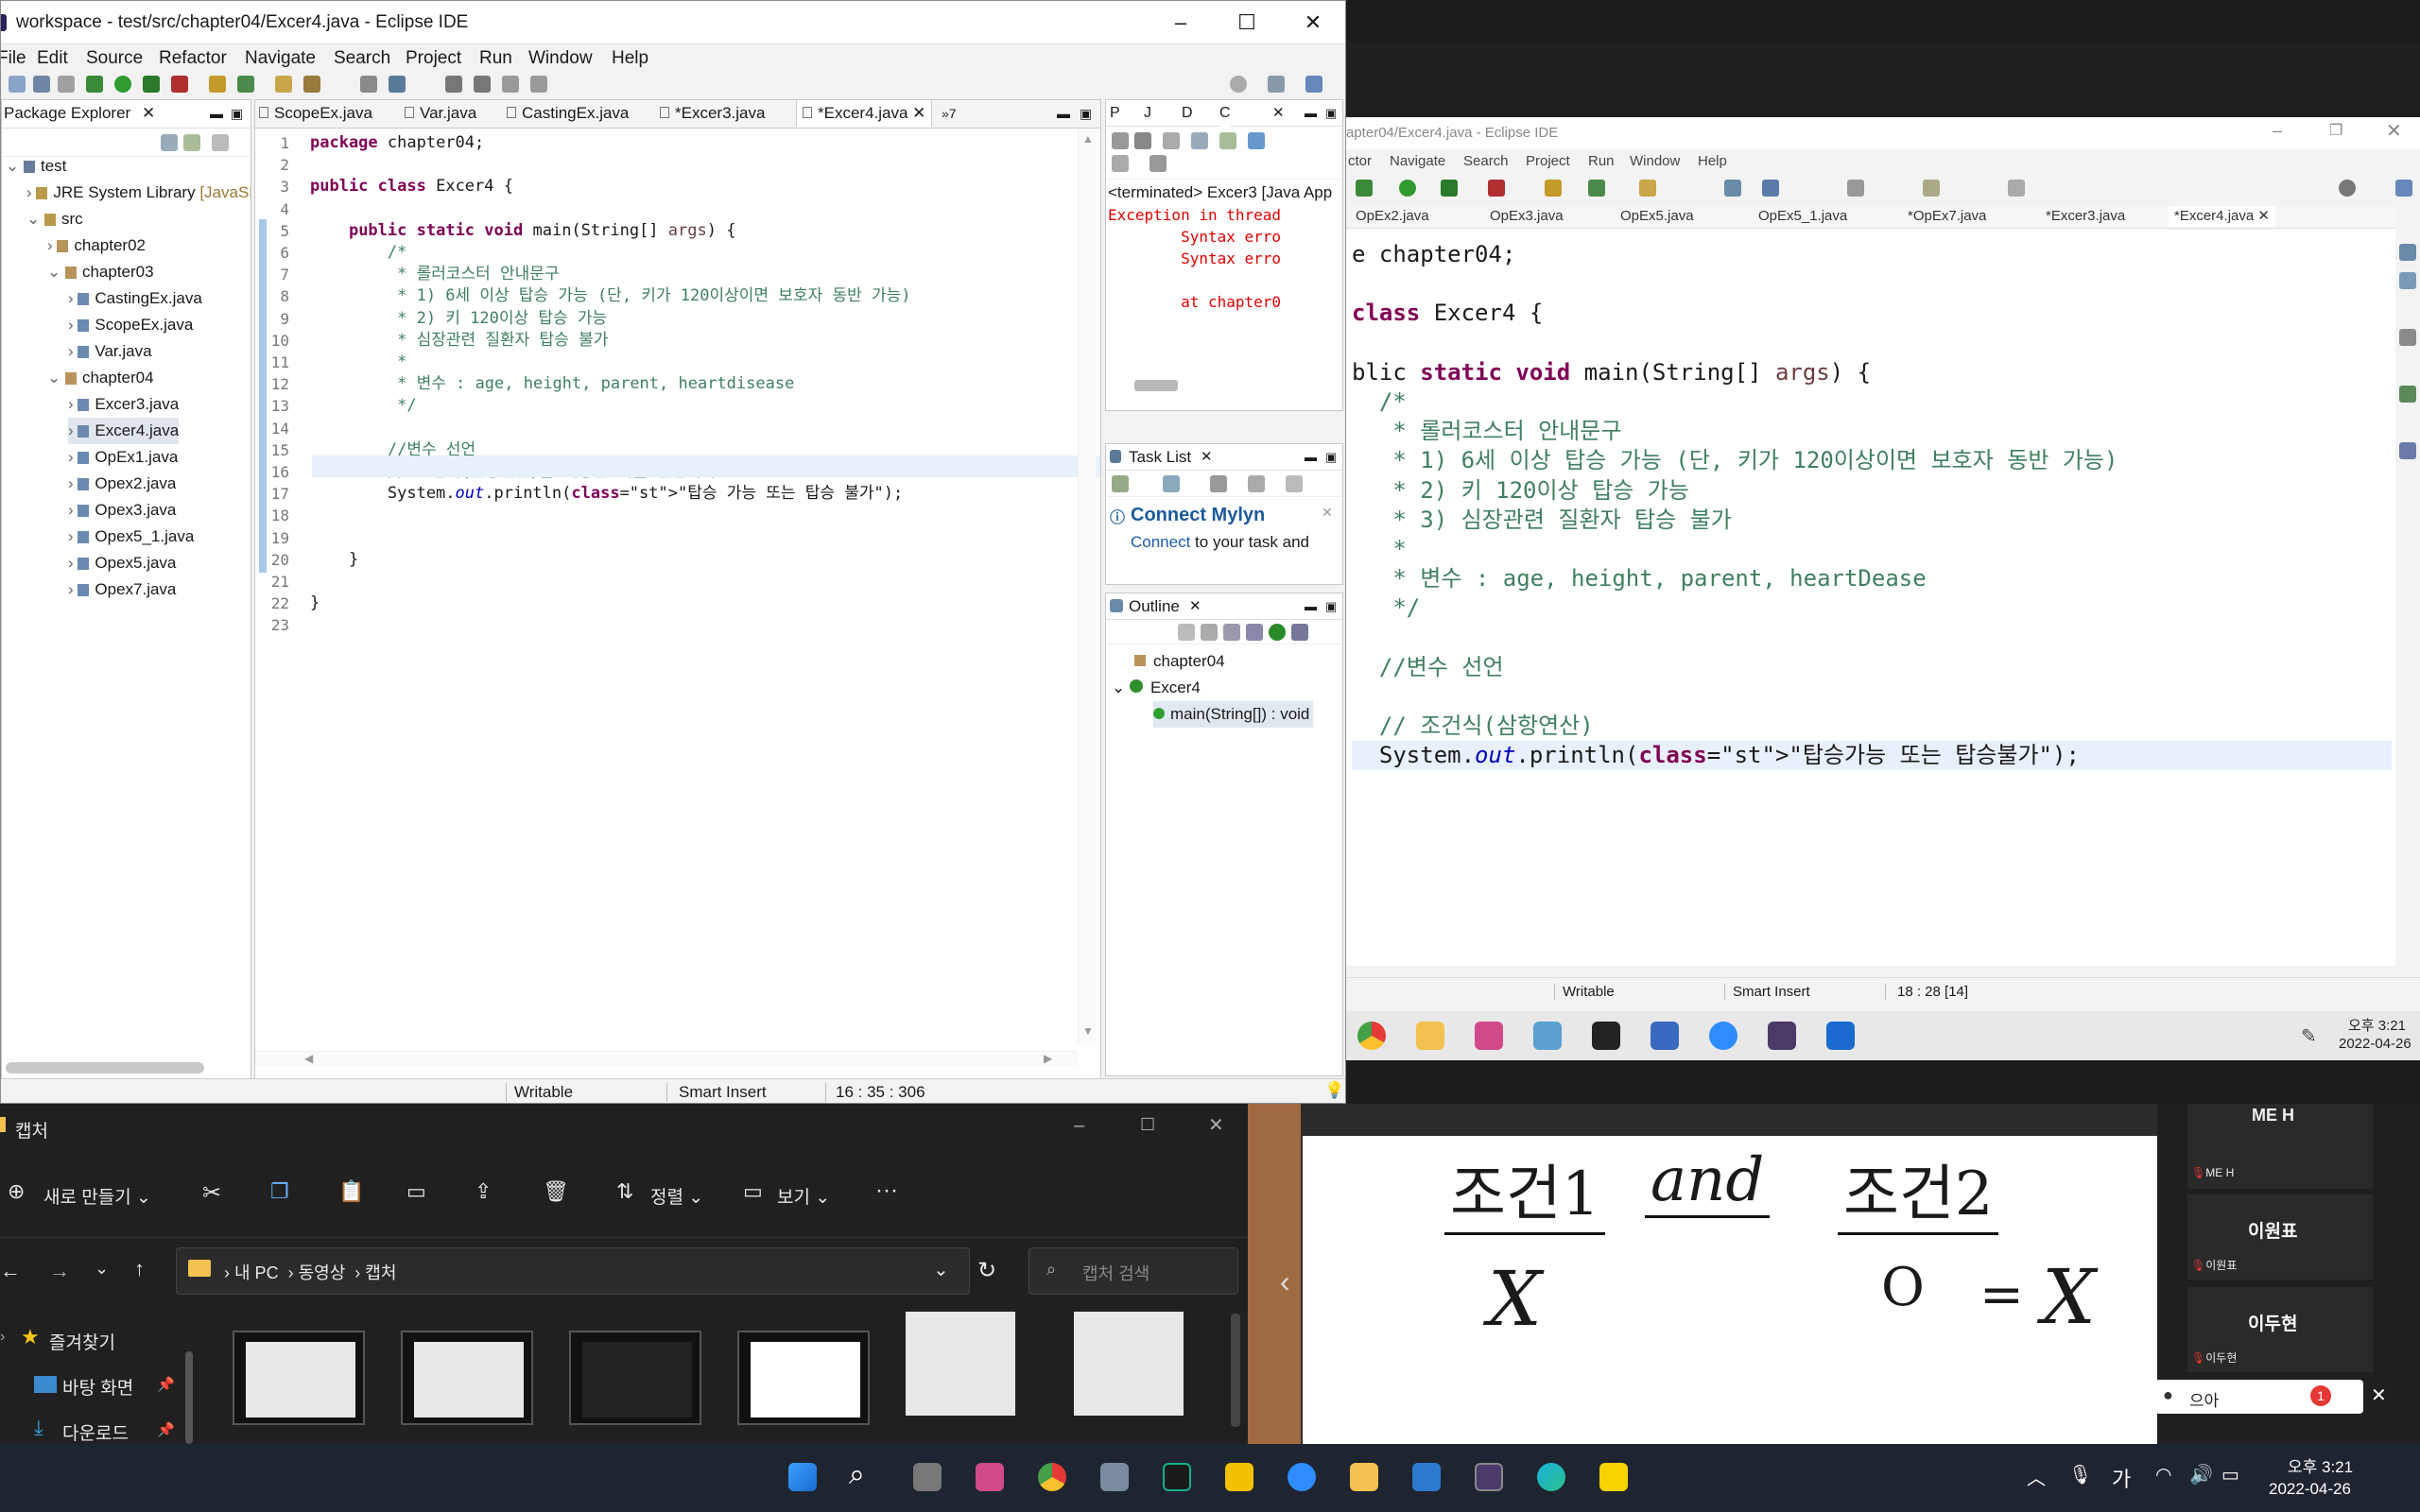  What do you see at coordinates (1186, 632) in the screenshot?
I see `sort-icon` at bounding box center [1186, 632].